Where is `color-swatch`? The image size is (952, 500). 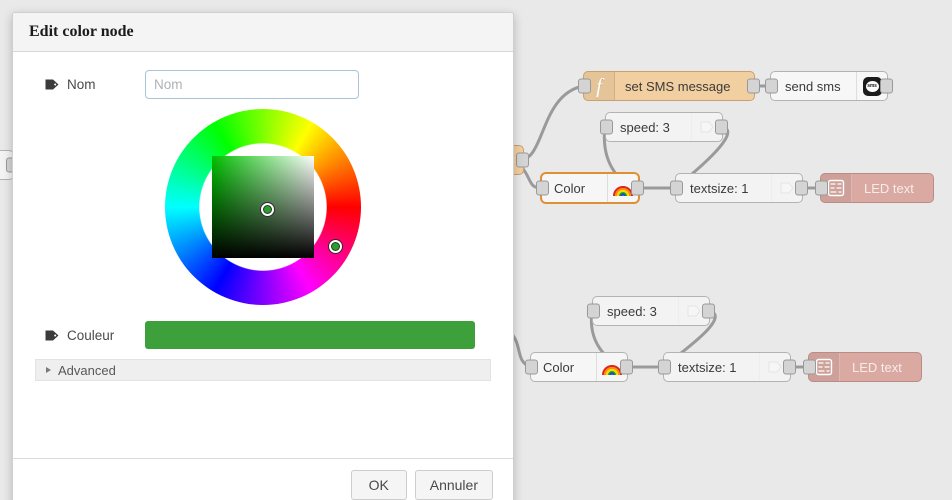
color-swatch is located at coordinates (310, 335).